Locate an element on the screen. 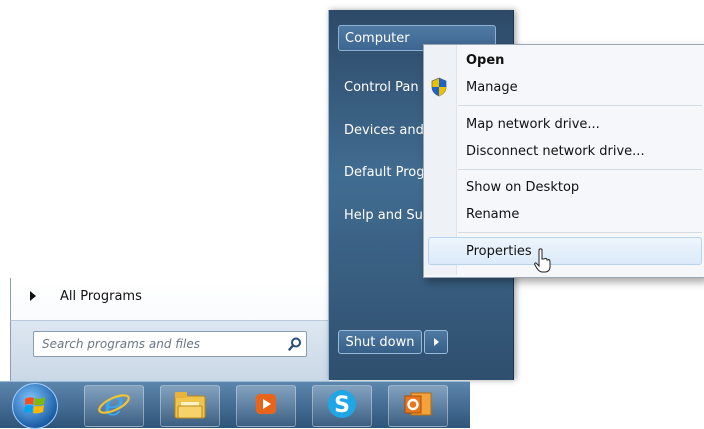  internet-explorer-icon: e is located at coordinates (114, 405).